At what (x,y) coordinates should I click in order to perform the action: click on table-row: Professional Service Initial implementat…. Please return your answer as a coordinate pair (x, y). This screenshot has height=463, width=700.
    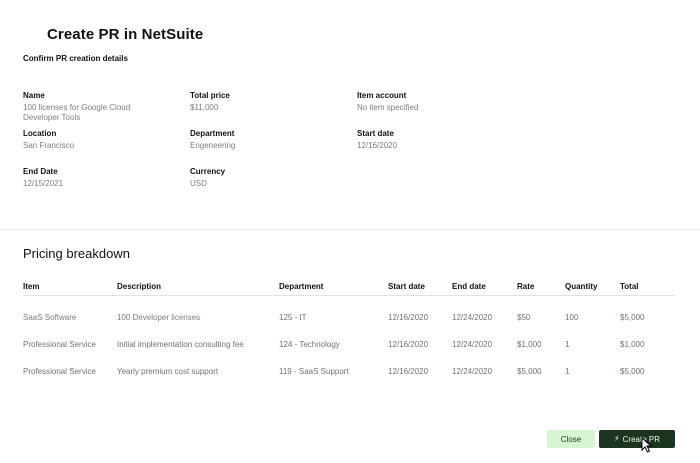
    Looking at the image, I should click on (349, 343).